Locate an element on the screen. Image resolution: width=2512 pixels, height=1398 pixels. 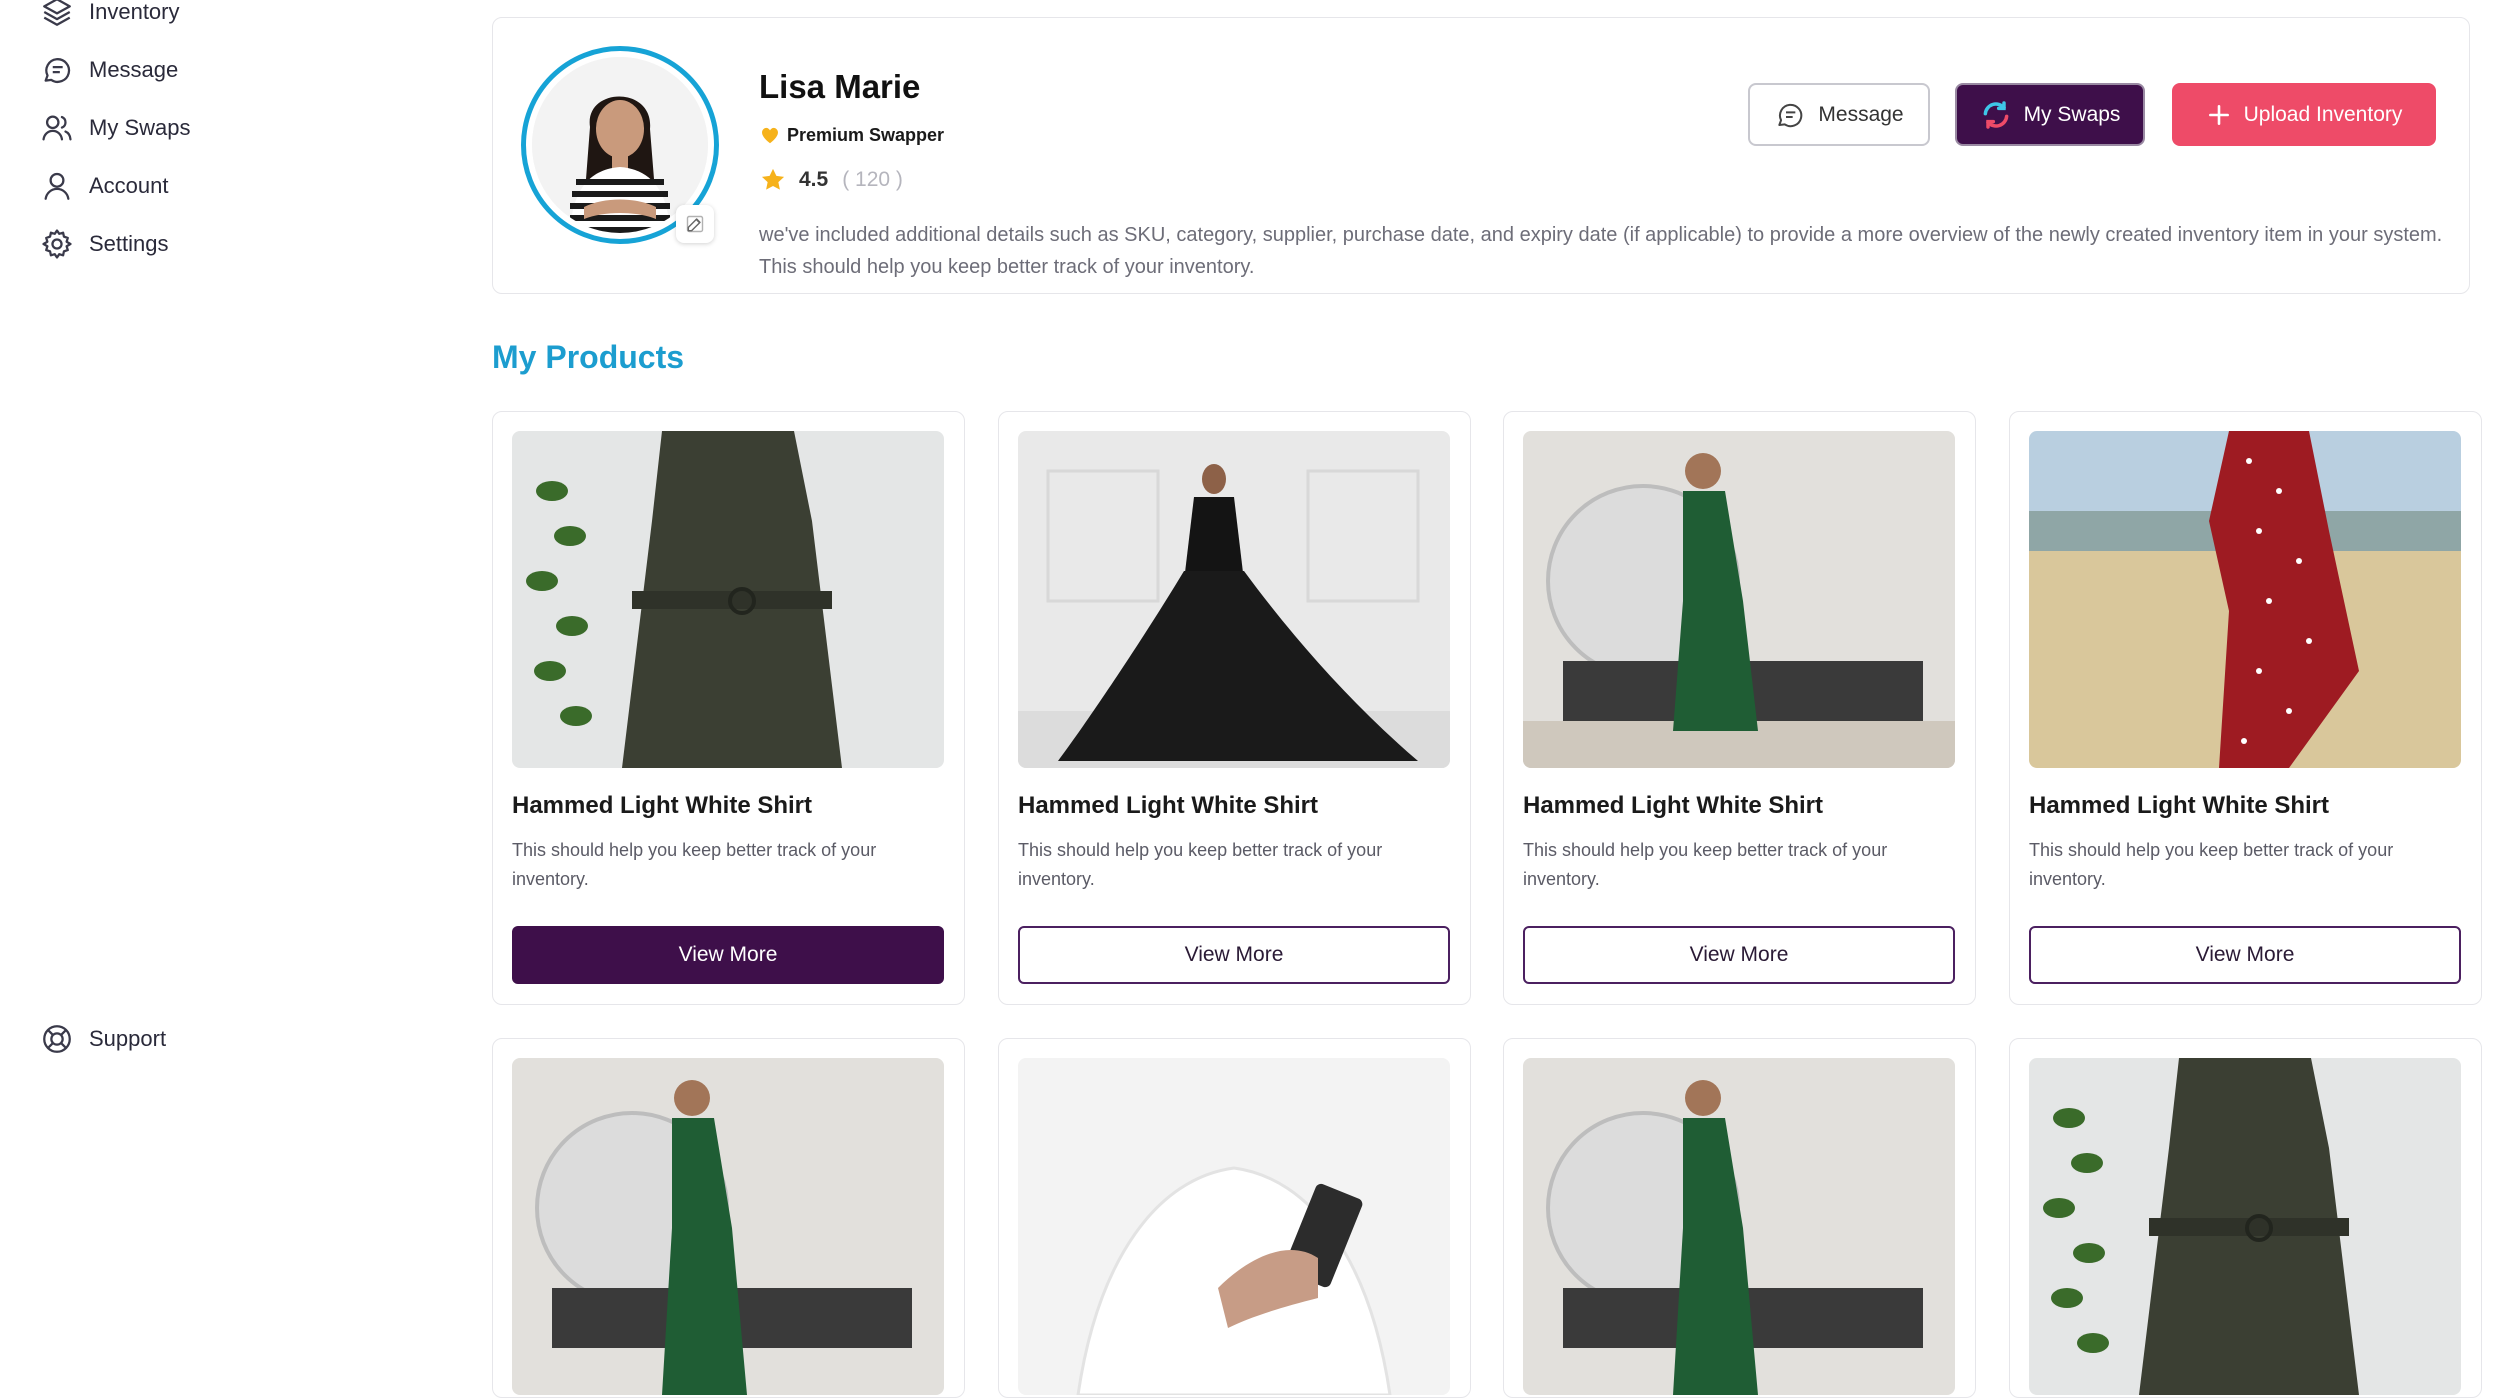
sidebar-item-account: Account is located at coordinates (104, 186).